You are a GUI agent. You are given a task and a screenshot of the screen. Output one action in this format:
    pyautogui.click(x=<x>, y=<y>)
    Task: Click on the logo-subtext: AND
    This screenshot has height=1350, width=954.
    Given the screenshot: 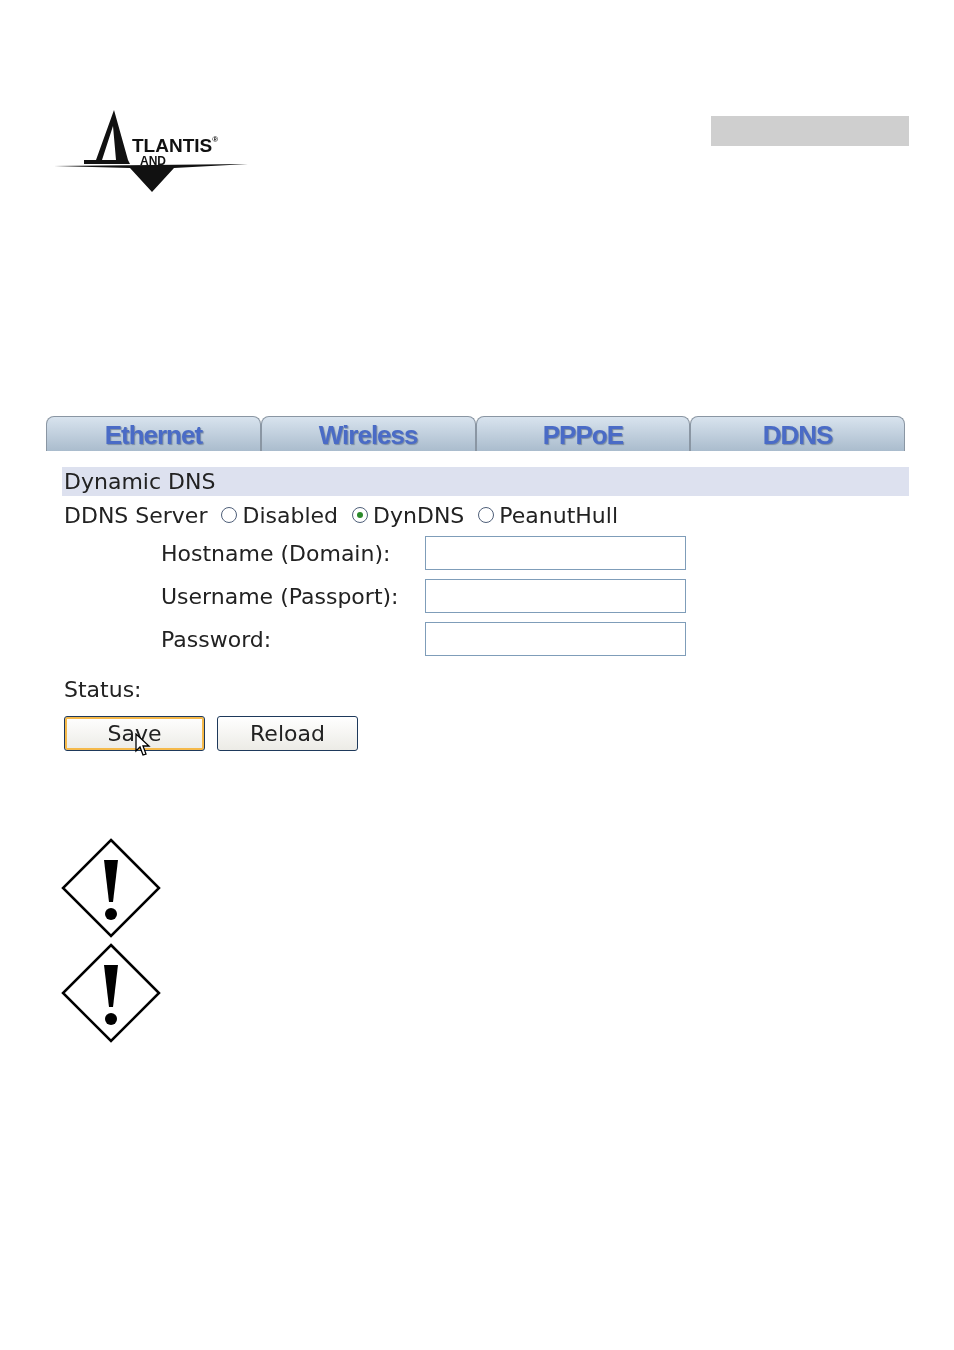 What is the action you would take?
    pyautogui.click(x=153, y=161)
    